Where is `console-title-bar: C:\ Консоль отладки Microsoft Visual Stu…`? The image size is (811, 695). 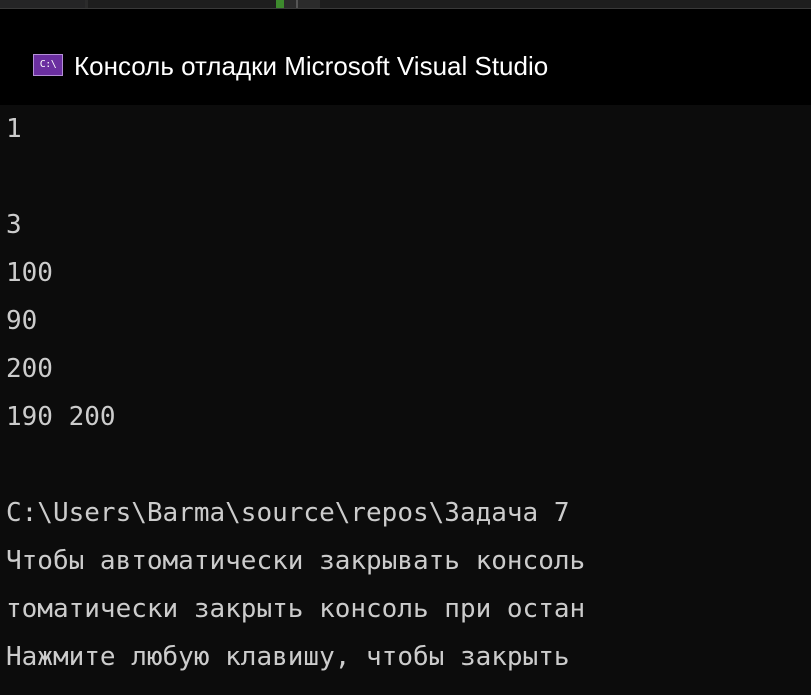 console-title-bar: C:\ Консоль отладки Microsoft Visual Stu… is located at coordinates (405, 57).